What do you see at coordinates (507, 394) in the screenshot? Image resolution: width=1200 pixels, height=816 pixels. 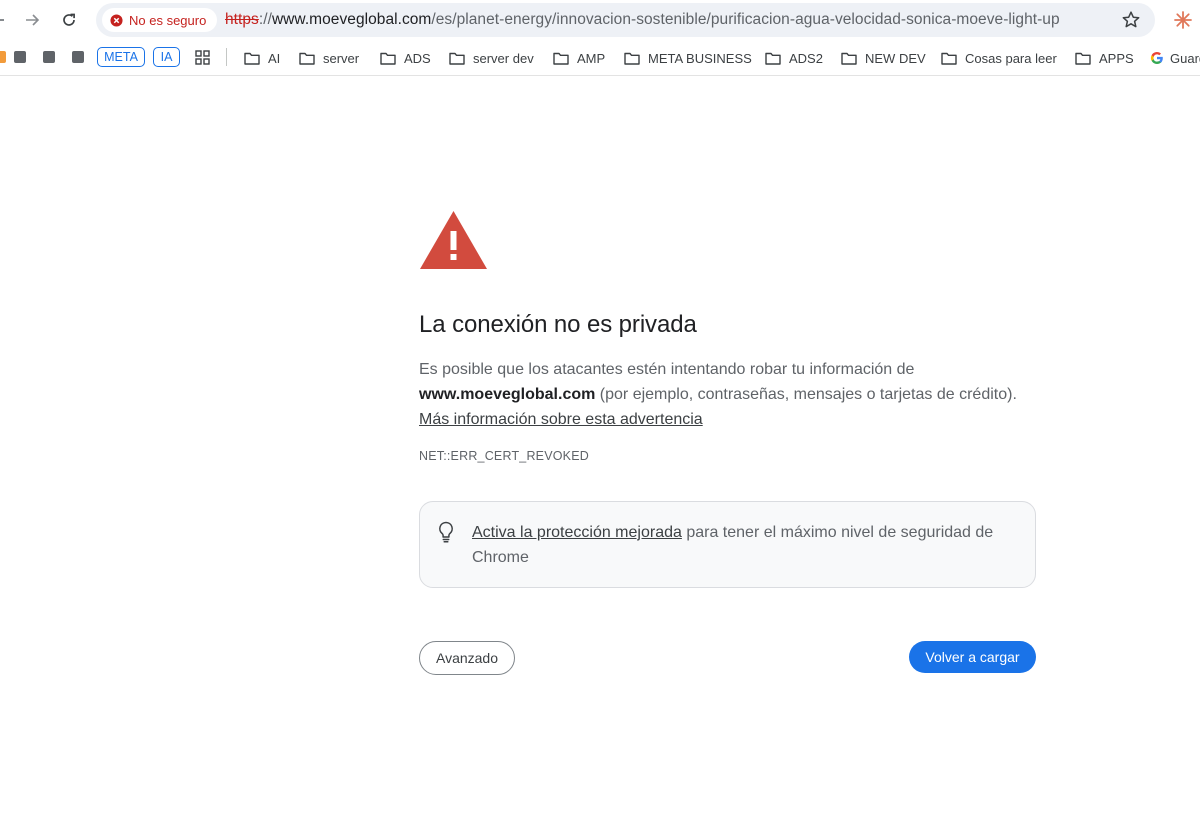 I see `site-domain: www.moeveglobal.com` at bounding box center [507, 394].